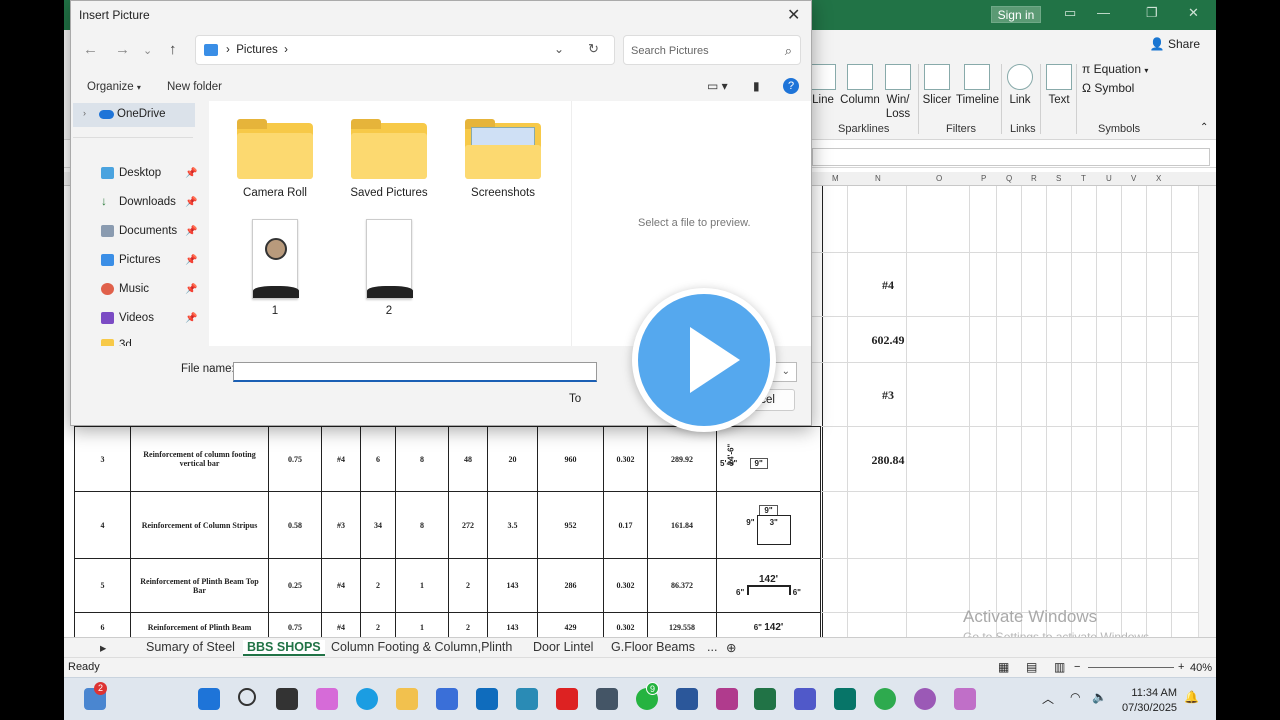 Image resolution: width=1280 pixels, height=720 pixels. What do you see at coordinates (295, 525) in the screenshot?
I see `table-cell: 0.58` at bounding box center [295, 525].